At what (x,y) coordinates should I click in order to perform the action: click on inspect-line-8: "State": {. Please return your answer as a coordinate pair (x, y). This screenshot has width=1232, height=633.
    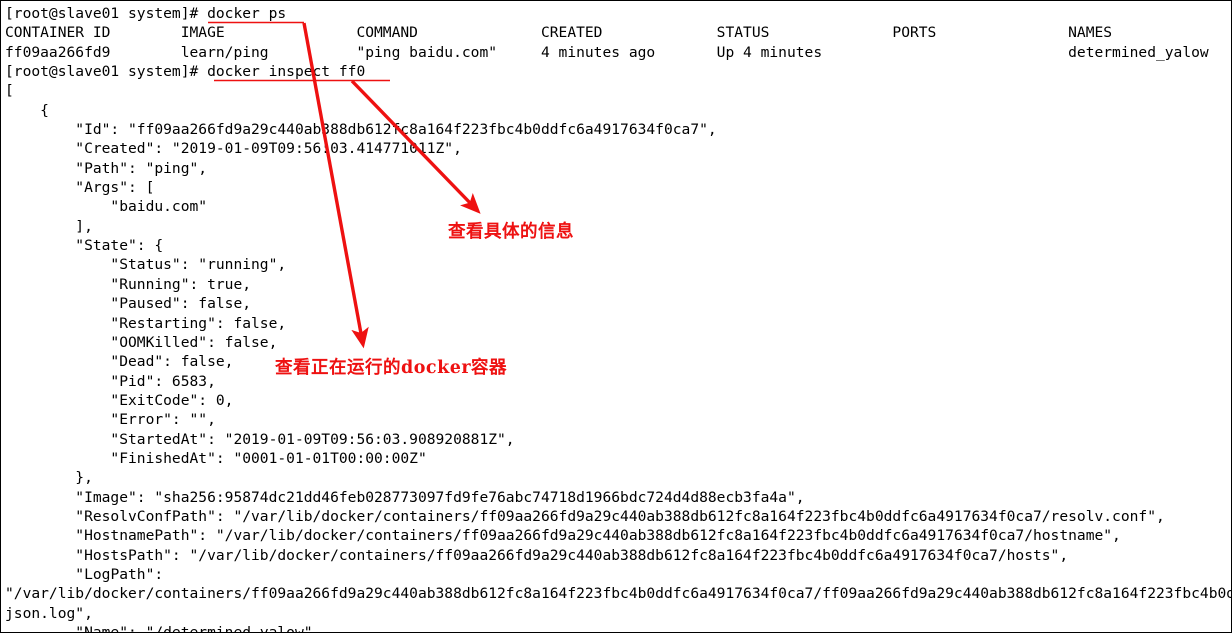
    Looking at the image, I should click on (84, 246).